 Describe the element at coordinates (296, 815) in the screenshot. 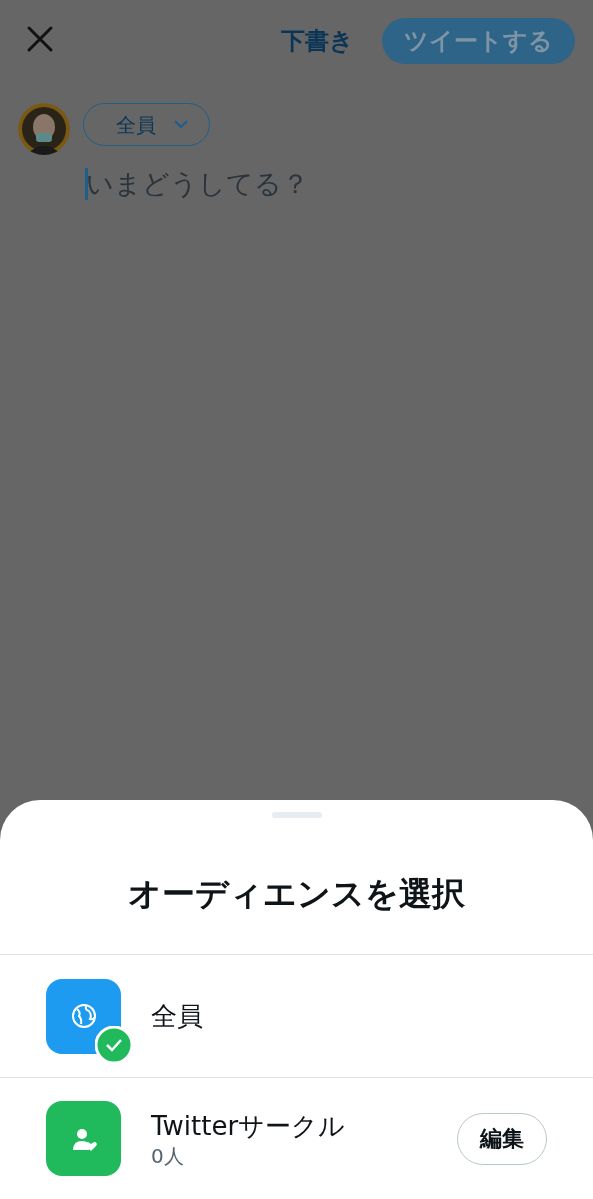

I see `drag-handle` at that location.